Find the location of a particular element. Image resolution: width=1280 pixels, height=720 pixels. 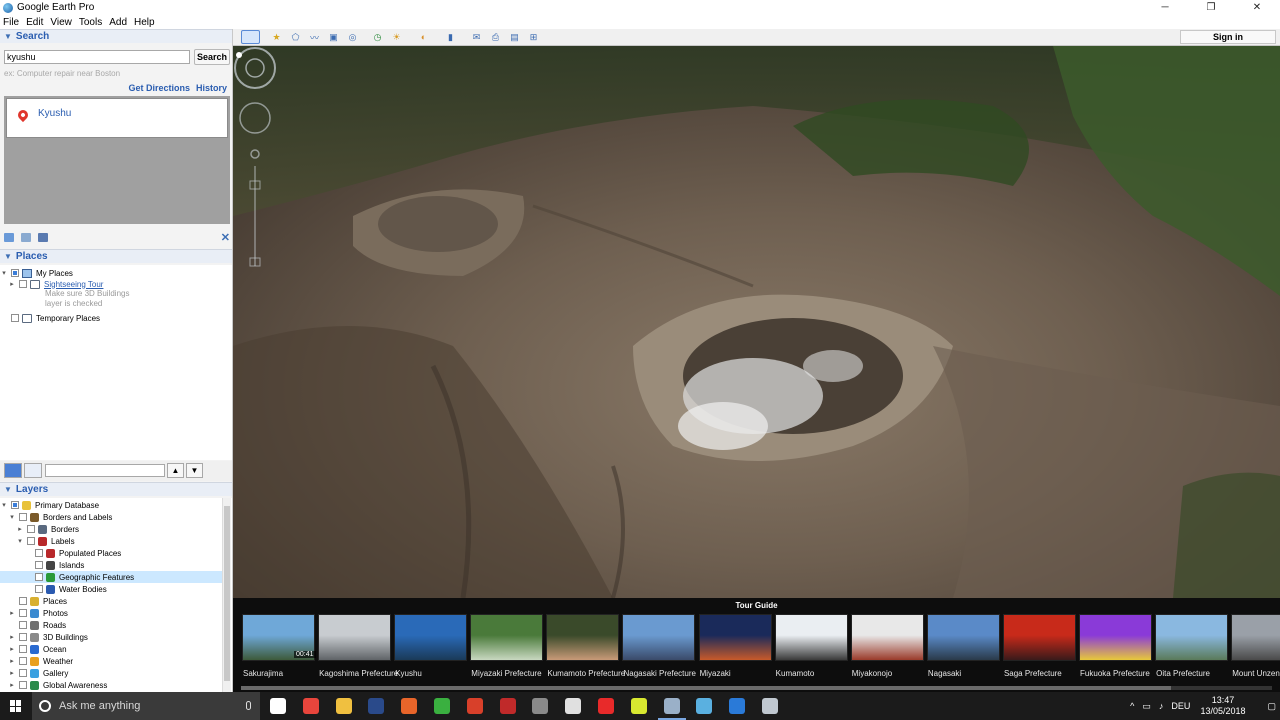

task-view-icon is located at coordinates (278, 706).